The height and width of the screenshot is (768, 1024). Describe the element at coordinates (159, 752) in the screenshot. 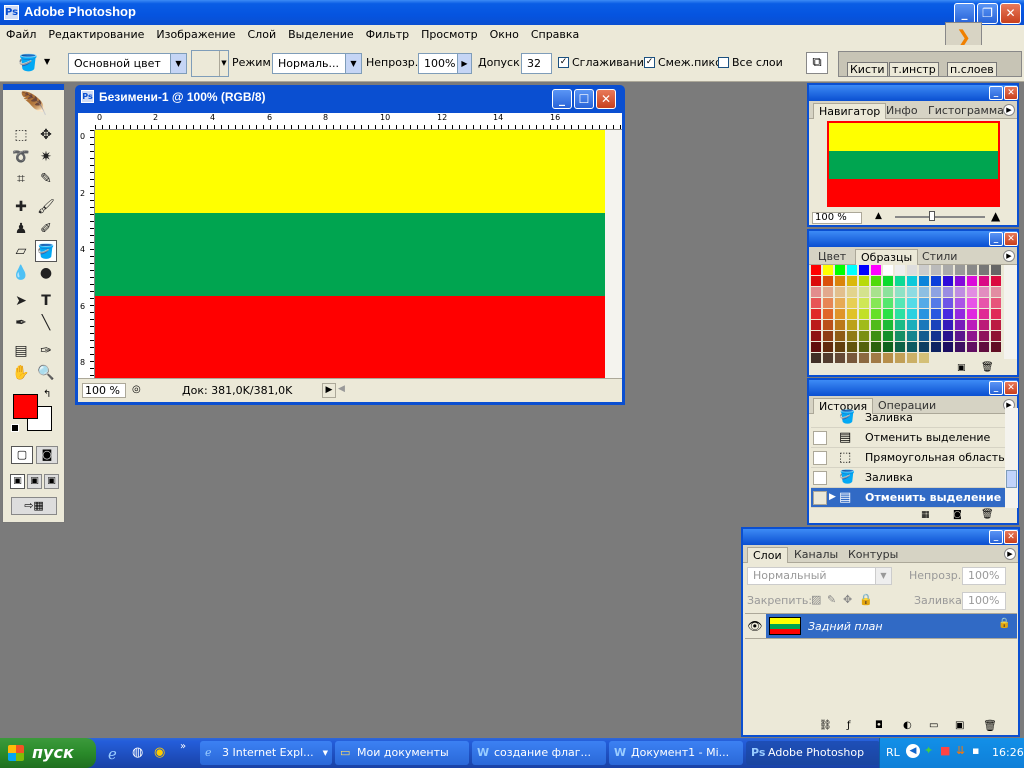

I see `media-quicklaunch-icon: ◉` at that location.